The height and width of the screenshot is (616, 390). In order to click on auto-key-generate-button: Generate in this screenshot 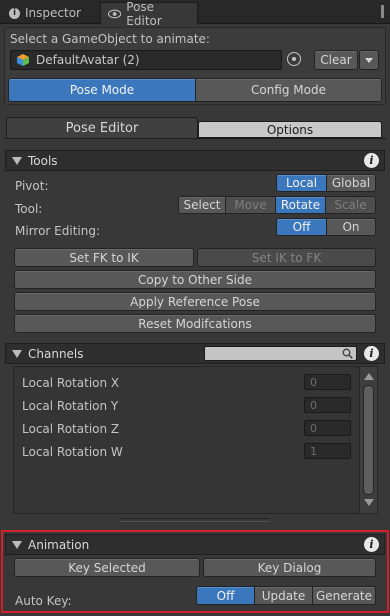, I will do `click(344, 595)`.